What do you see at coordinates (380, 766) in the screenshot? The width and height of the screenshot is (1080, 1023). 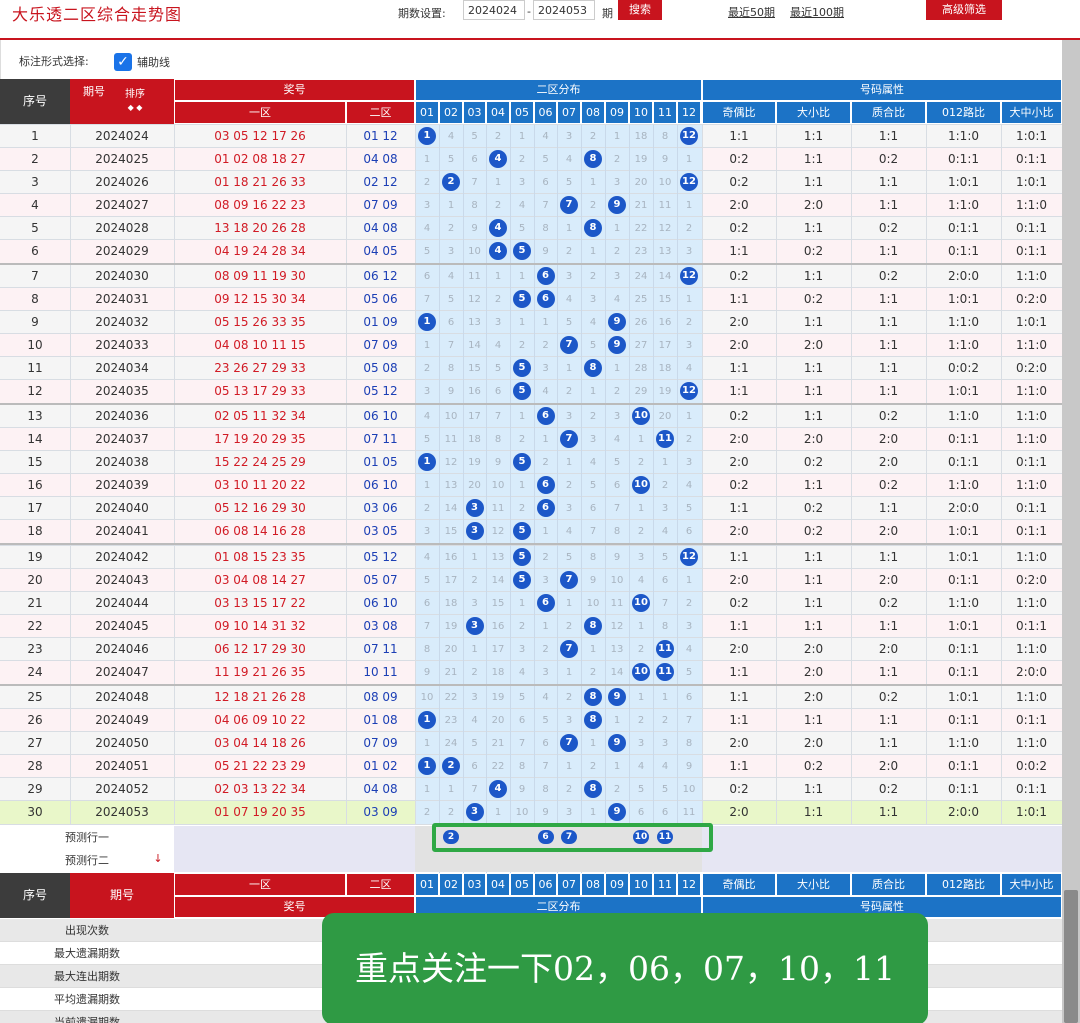 I see `row-back-numbers: 01 02` at bounding box center [380, 766].